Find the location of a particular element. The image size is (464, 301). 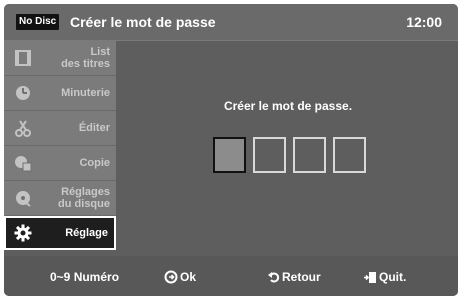

sidebar-item-edit: Éditer is located at coordinates (60, 128).